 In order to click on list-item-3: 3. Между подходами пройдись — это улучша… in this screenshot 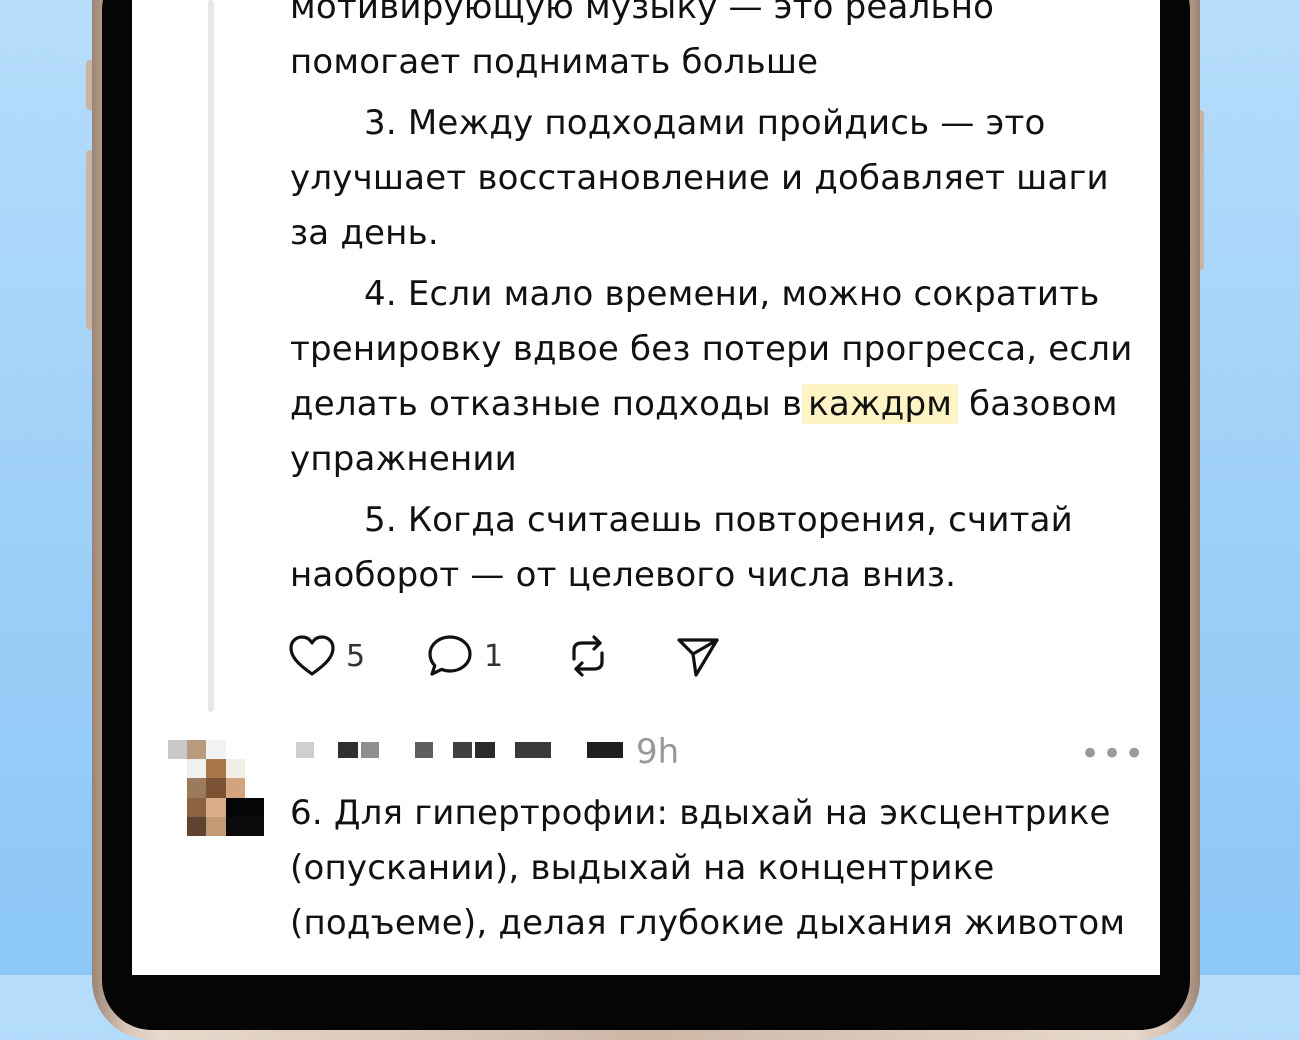, I will do `click(699, 178)`.